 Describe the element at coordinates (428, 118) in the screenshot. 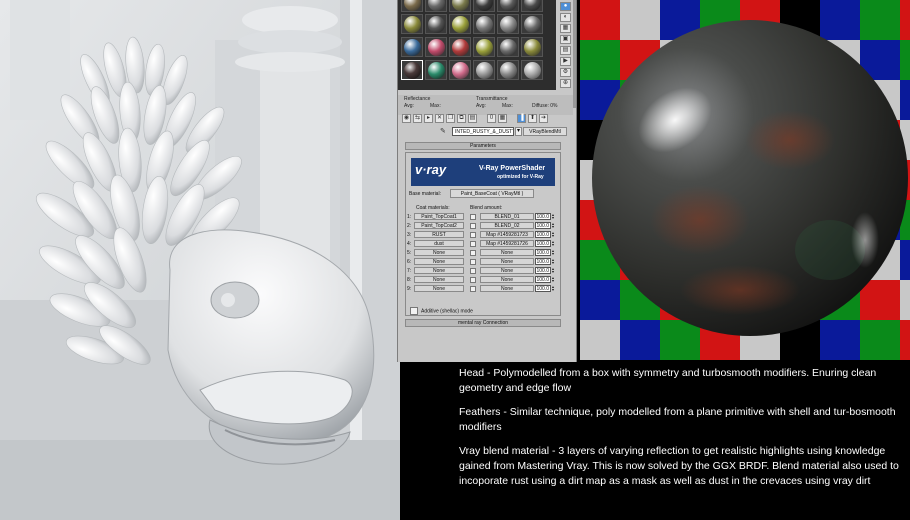

I see `assign-to-selection-icon: ▸` at that location.